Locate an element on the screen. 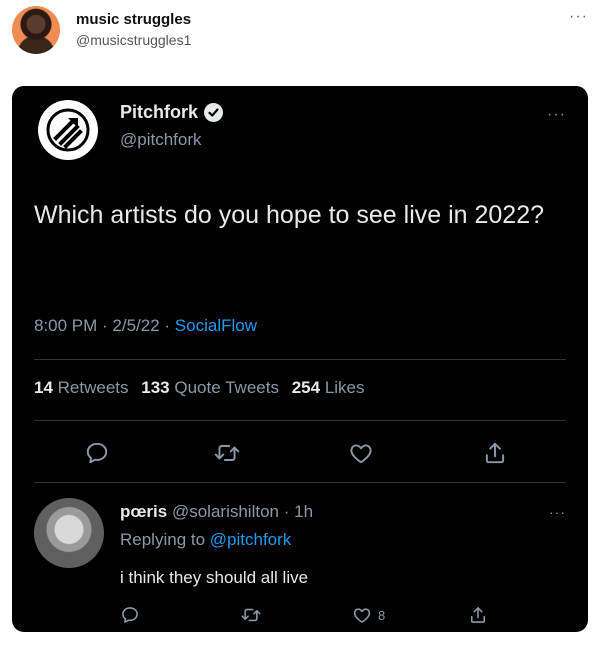 The height and width of the screenshot is (645, 600). avatar is located at coordinates (36, 30).